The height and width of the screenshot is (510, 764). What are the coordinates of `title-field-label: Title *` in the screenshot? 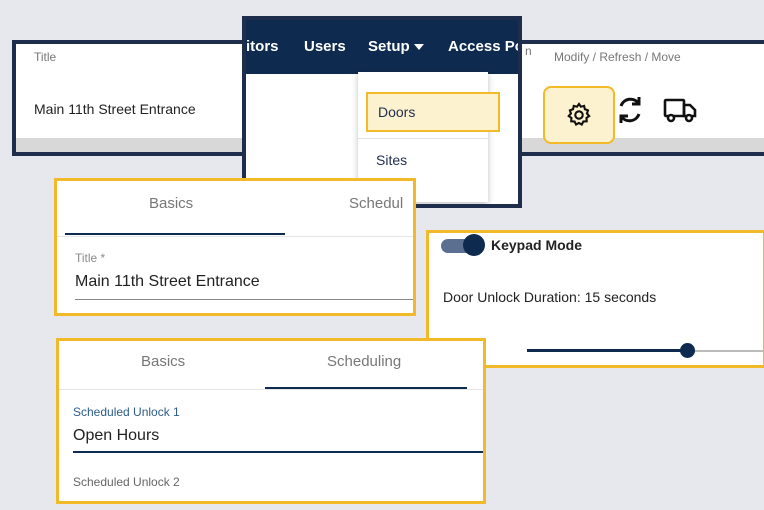 It's located at (90, 258).